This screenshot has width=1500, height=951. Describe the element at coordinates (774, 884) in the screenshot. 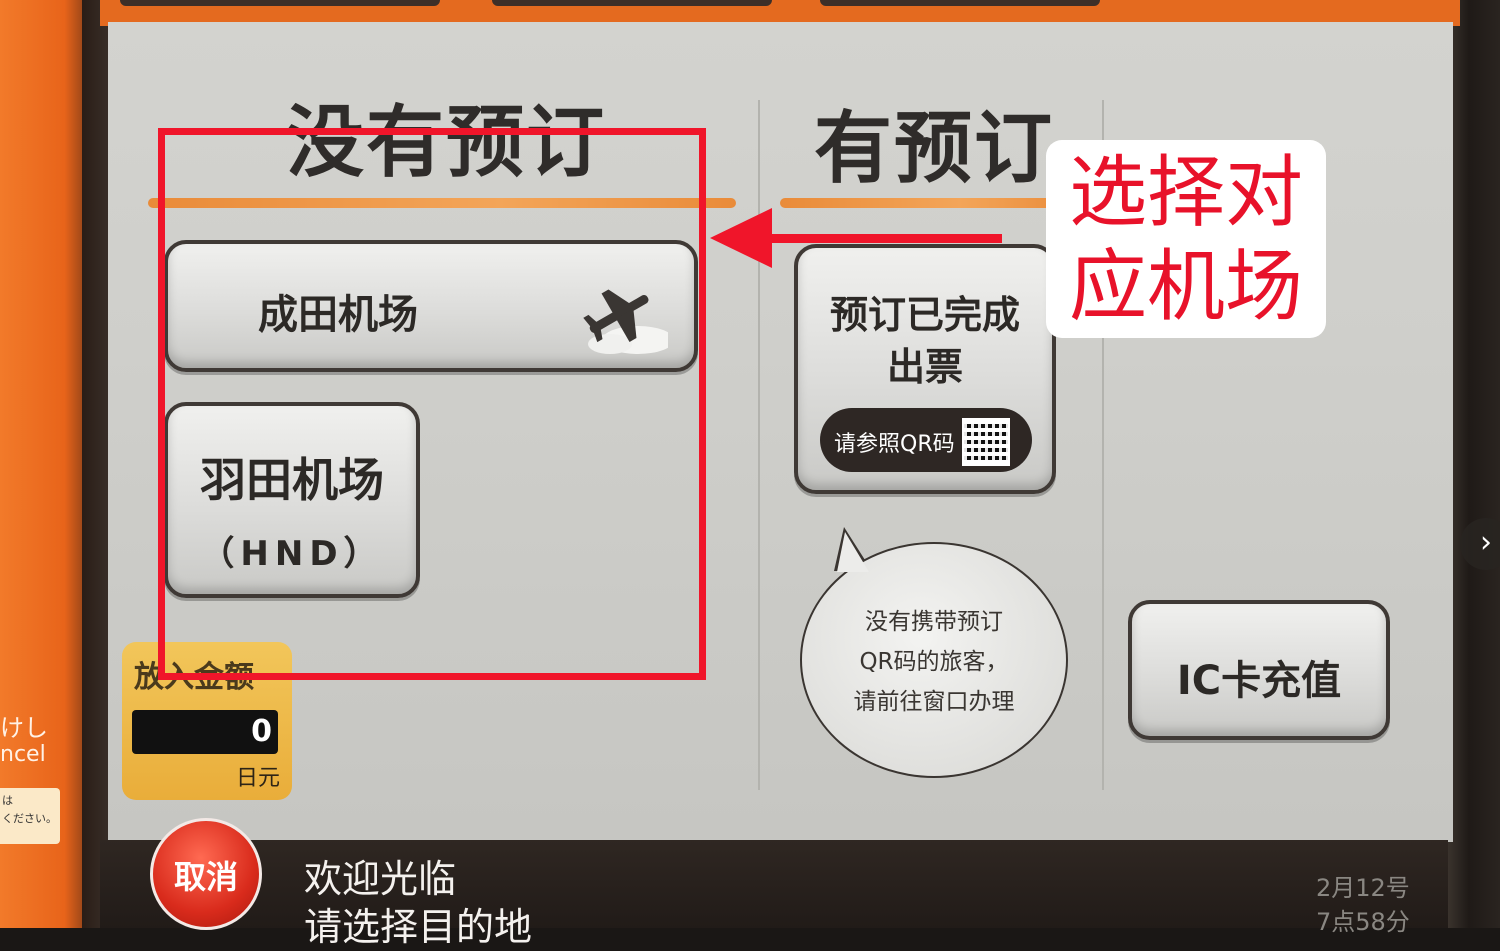

I see `status-bar` at that location.